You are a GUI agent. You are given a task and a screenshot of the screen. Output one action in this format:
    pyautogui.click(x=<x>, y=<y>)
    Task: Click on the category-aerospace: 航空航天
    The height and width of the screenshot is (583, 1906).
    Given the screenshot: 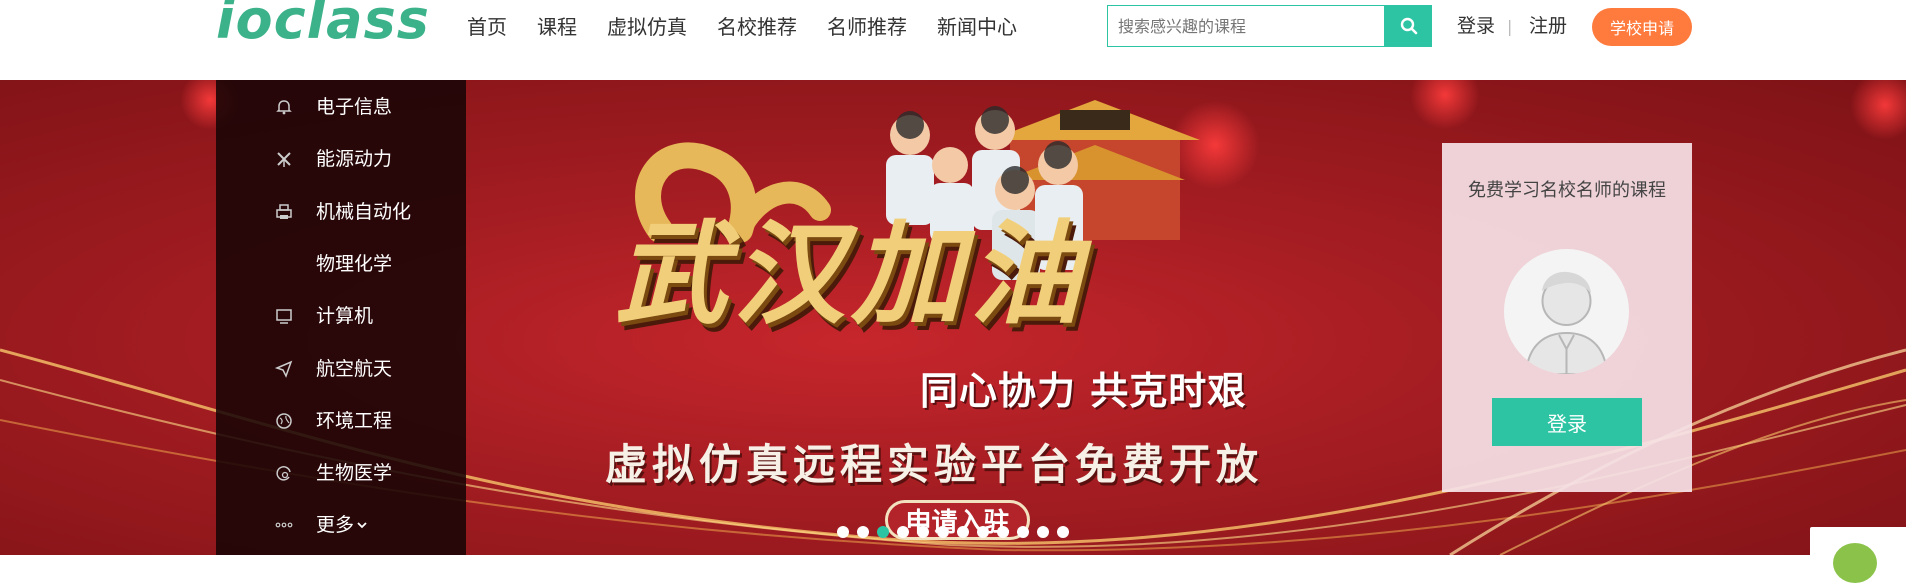 What is the action you would take?
    pyautogui.click(x=341, y=369)
    